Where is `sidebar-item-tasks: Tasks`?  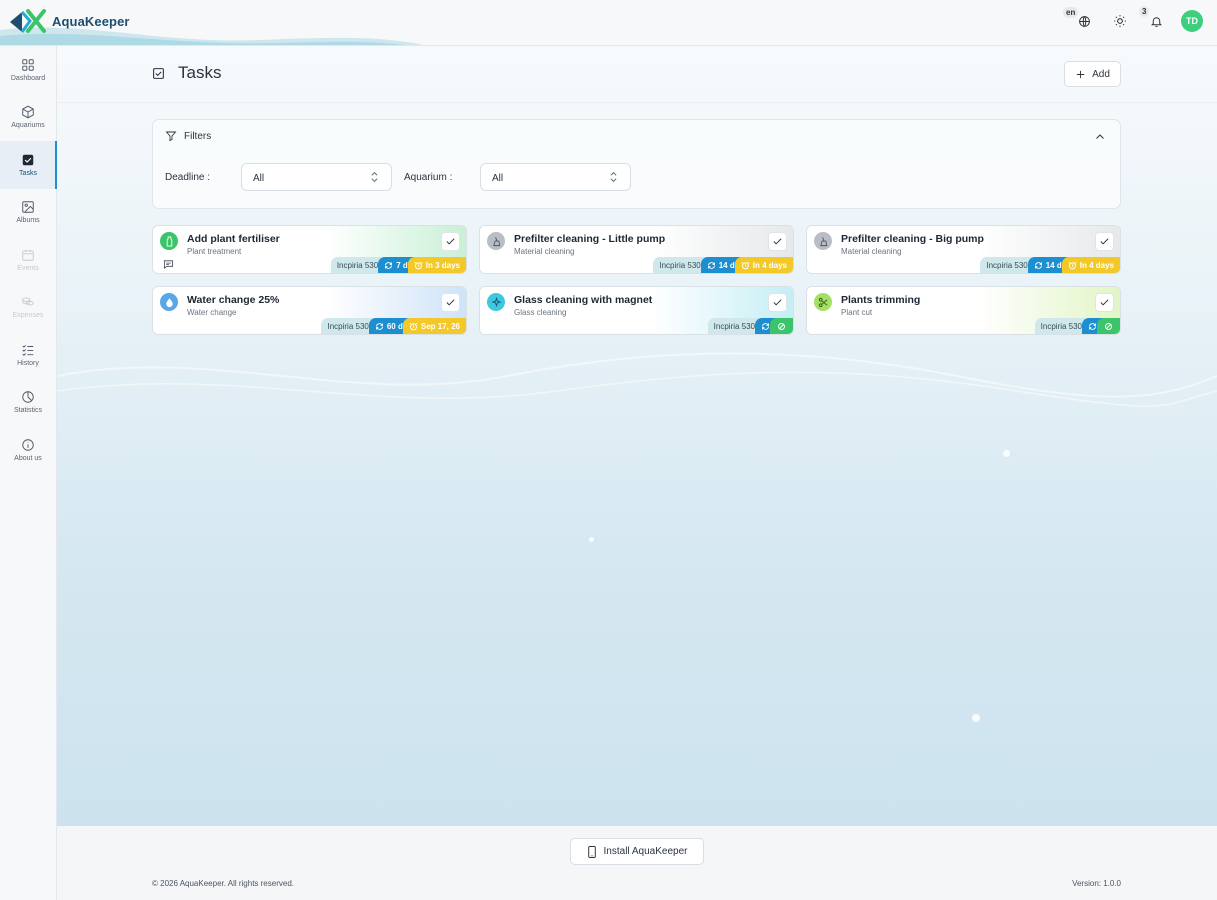 sidebar-item-tasks: Tasks is located at coordinates (28, 165).